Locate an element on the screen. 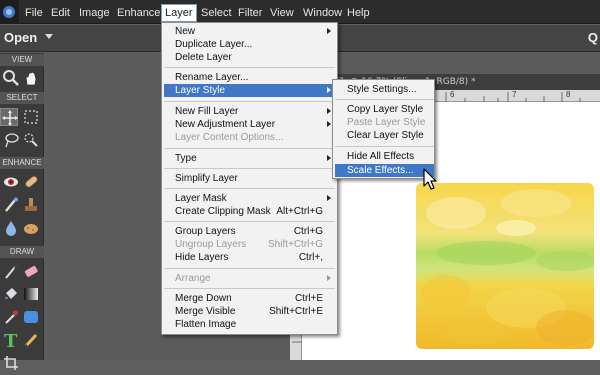  menu-item-paste-layer-style: Paste Layer Style is located at coordinates (384, 122).